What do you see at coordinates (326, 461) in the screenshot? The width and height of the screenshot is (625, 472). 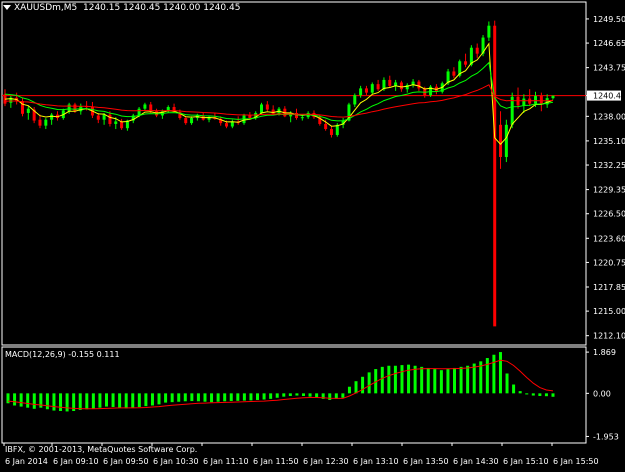 I see `x-tick-label: 6 Jan 12:30` at bounding box center [326, 461].